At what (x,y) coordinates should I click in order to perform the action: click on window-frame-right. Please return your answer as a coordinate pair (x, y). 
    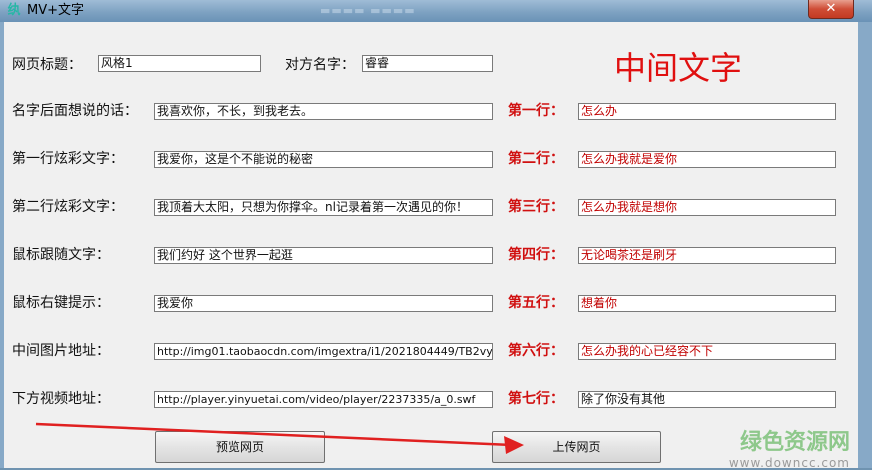
    Looking at the image, I should click on (865, 245).